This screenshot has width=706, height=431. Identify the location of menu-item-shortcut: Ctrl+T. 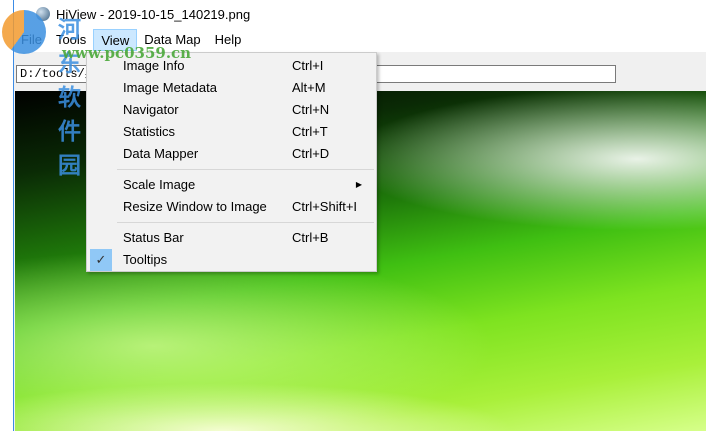
(310, 131).